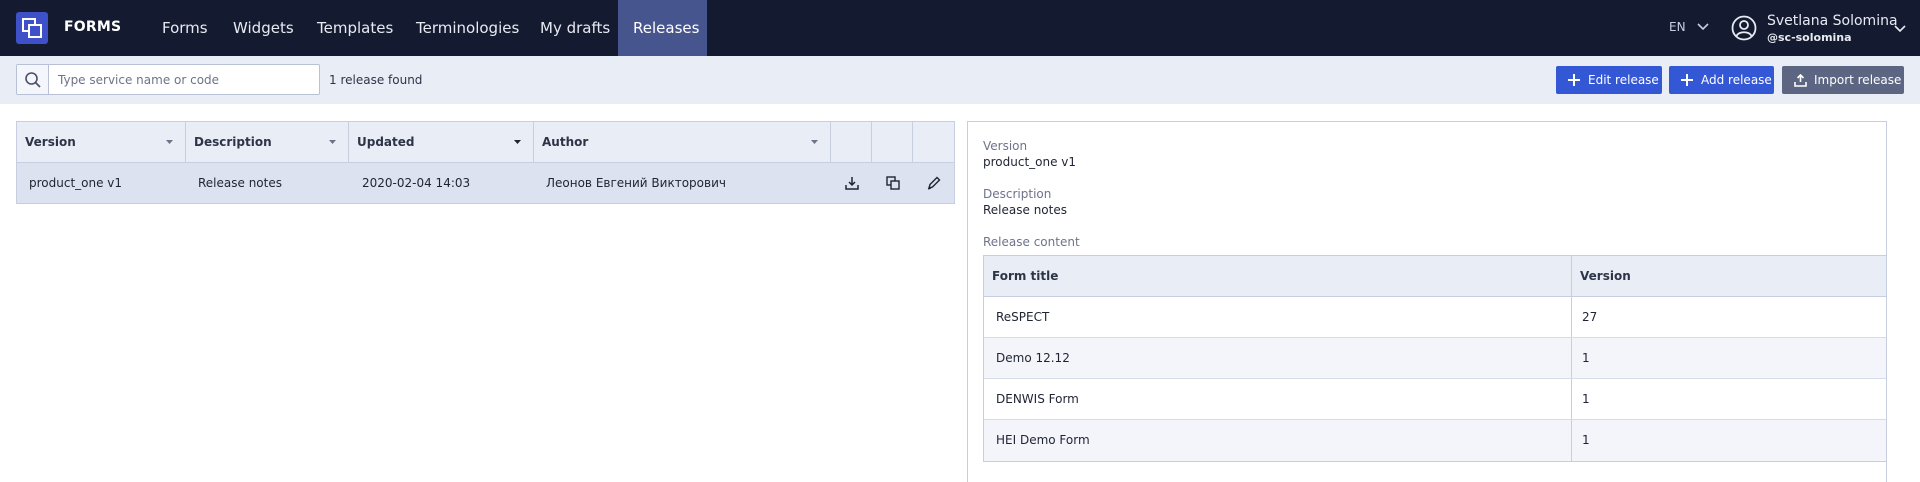 This screenshot has height=482, width=1920. Describe the element at coordinates (376, 80) in the screenshot. I see `results-count: 1 release found` at that location.